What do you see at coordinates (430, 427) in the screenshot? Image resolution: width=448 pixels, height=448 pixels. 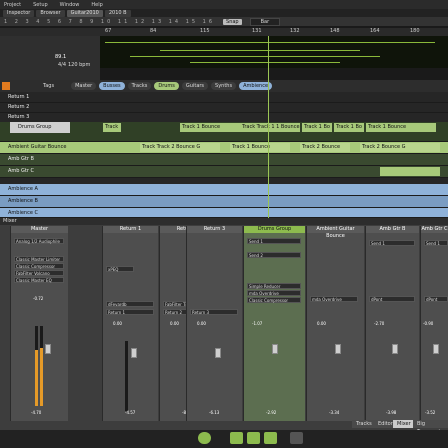 I see `tab-big-transport: Big Transport` at bounding box center [430, 427].